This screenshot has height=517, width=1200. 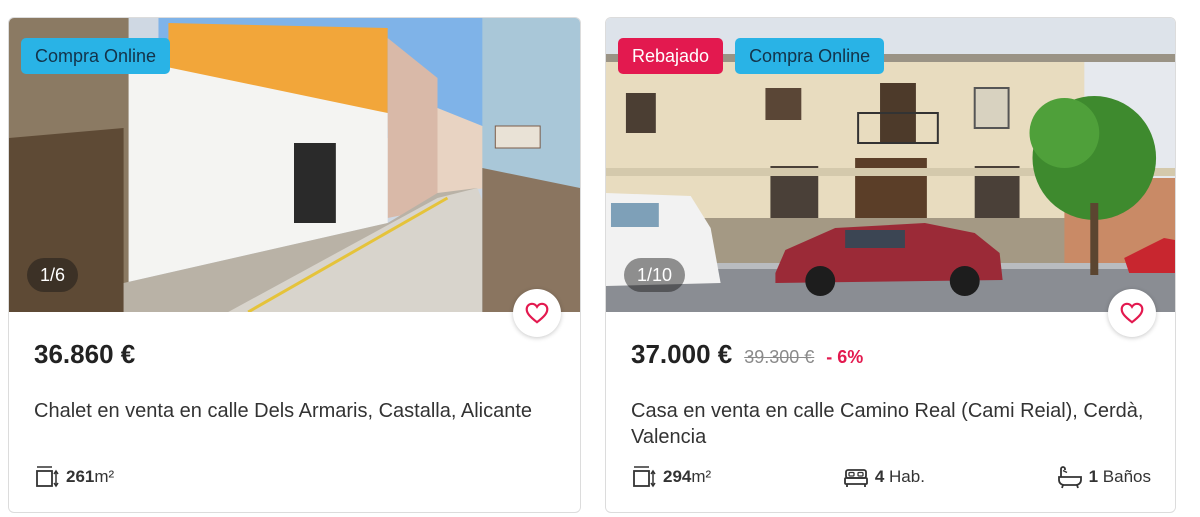 What do you see at coordinates (80, 476) in the screenshot?
I see `area-value: 261` at bounding box center [80, 476].